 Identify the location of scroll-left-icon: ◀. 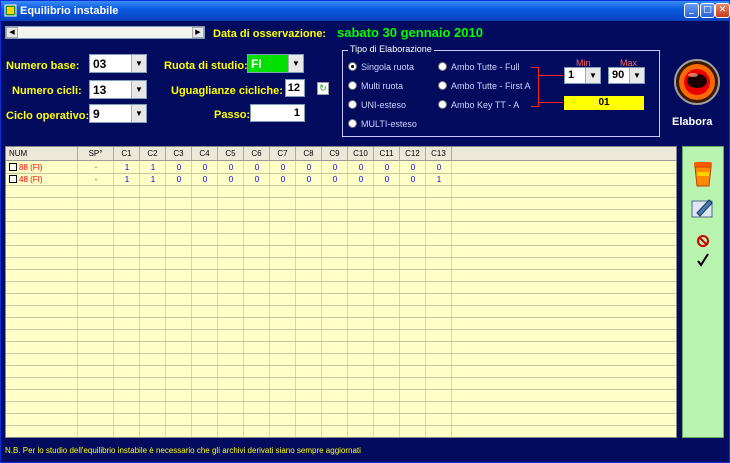
(12, 32).